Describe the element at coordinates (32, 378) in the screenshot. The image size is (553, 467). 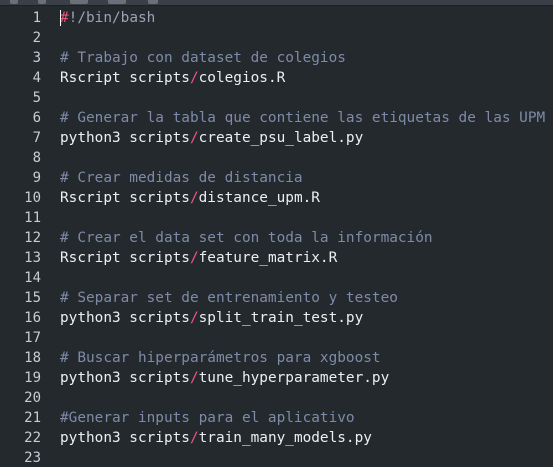
I see `line-number: 19` at that location.